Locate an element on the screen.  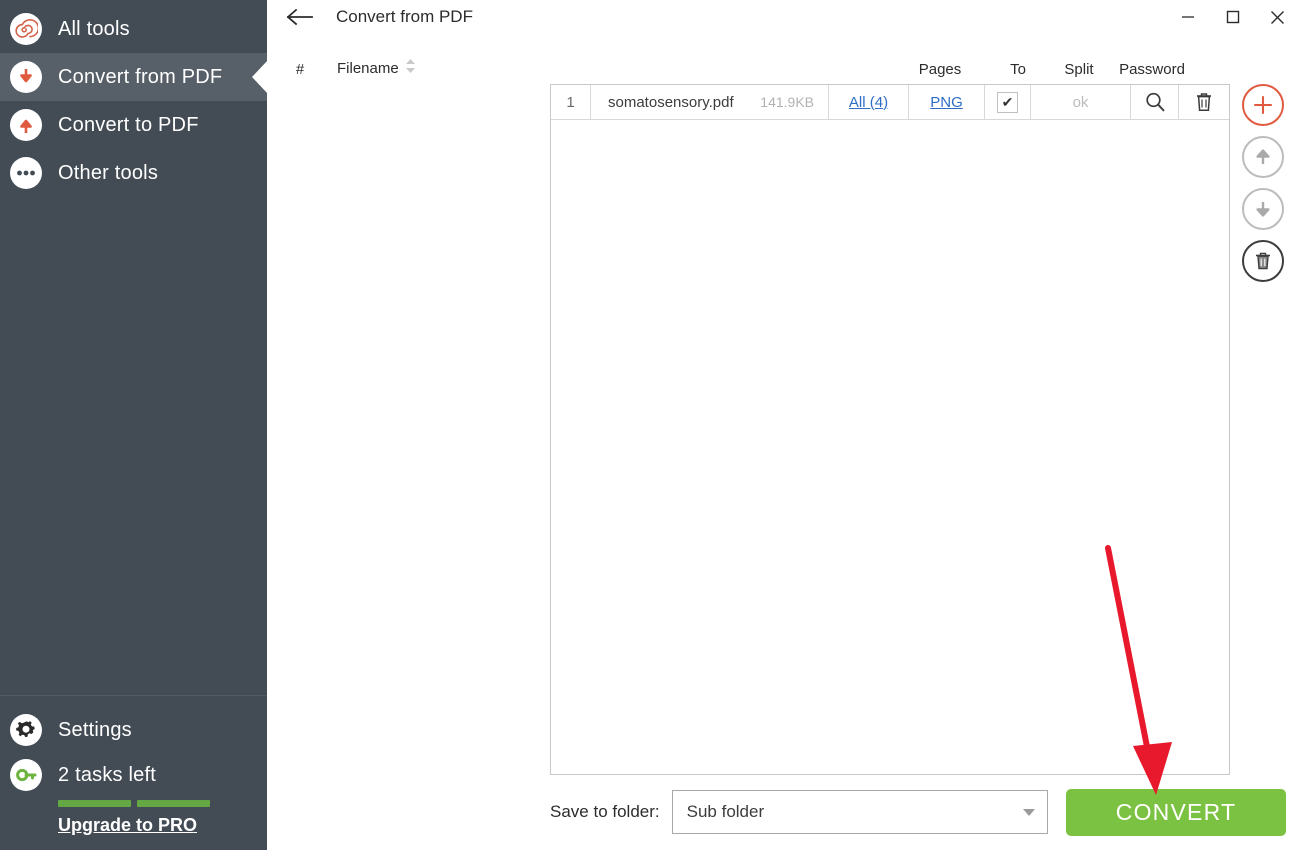
save-folder-value: Sub folder is located at coordinates (725, 811).